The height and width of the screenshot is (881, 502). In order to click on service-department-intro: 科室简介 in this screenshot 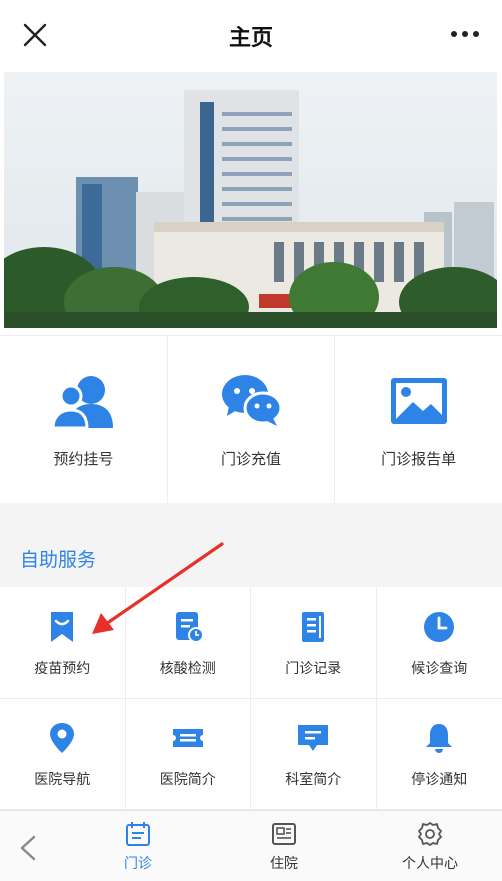, I will do `click(314, 754)`.